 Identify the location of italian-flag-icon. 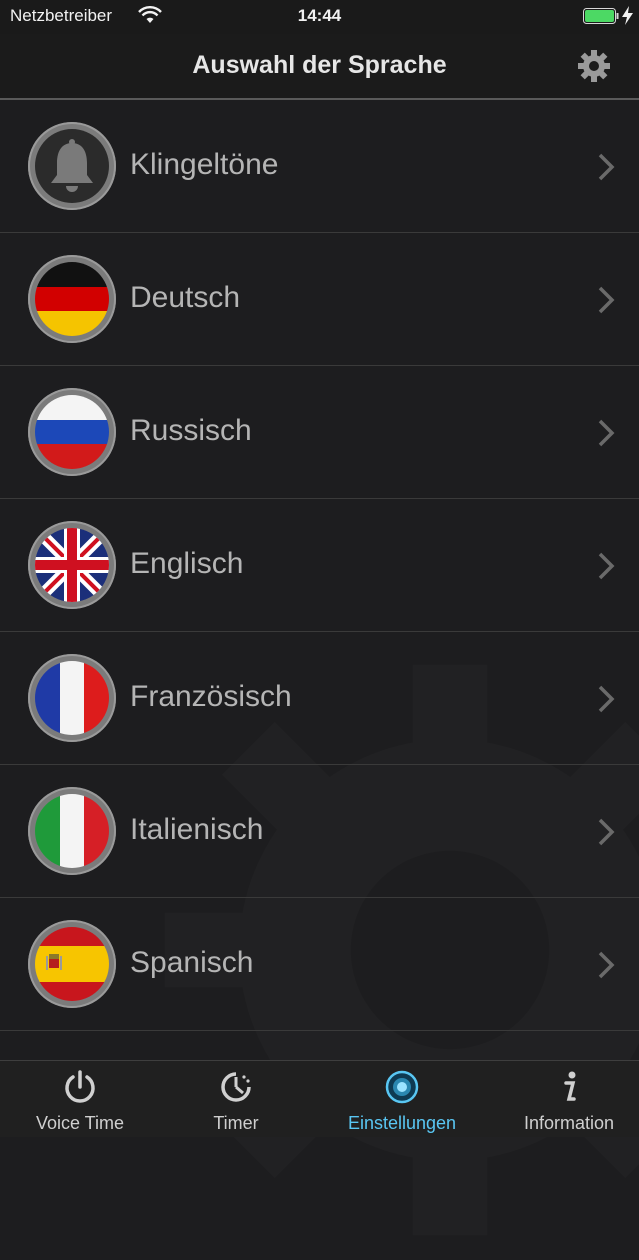
(72, 831).